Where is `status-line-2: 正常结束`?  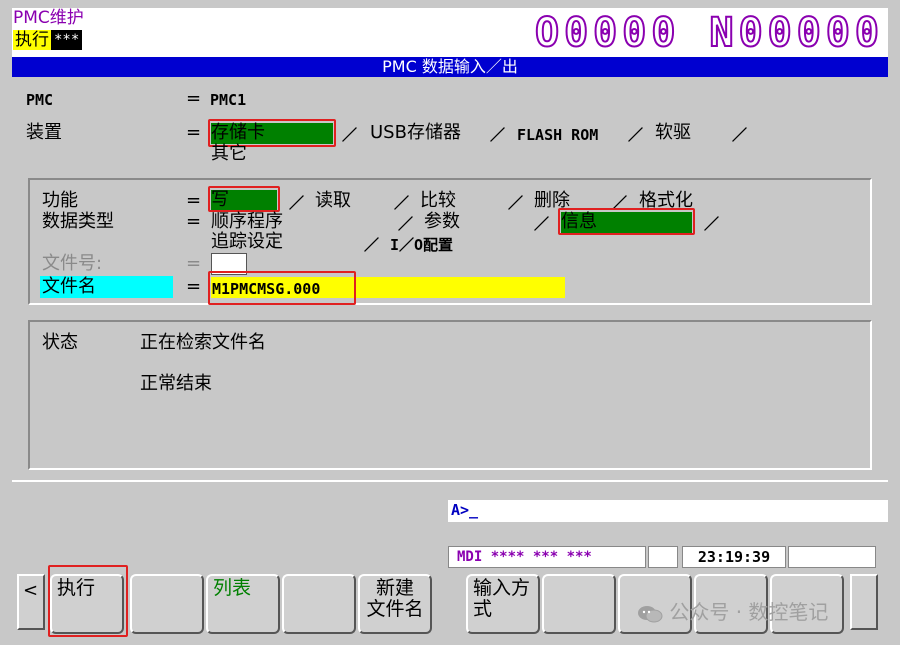
status-line-2: 正常结束 is located at coordinates (176, 383).